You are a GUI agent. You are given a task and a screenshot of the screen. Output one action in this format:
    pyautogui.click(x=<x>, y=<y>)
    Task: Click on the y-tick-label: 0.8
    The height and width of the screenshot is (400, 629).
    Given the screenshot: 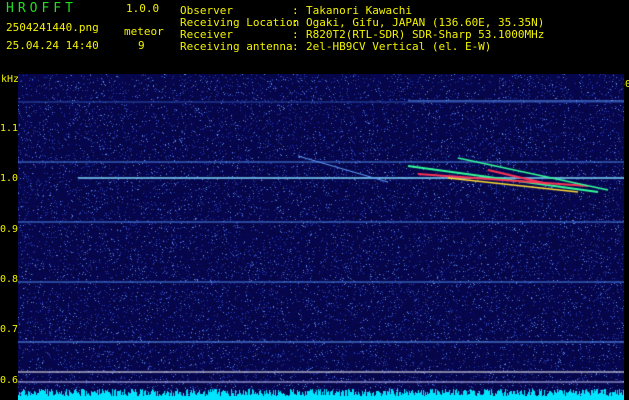 What is the action you would take?
    pyautogui.click(x=9, y=279)
    